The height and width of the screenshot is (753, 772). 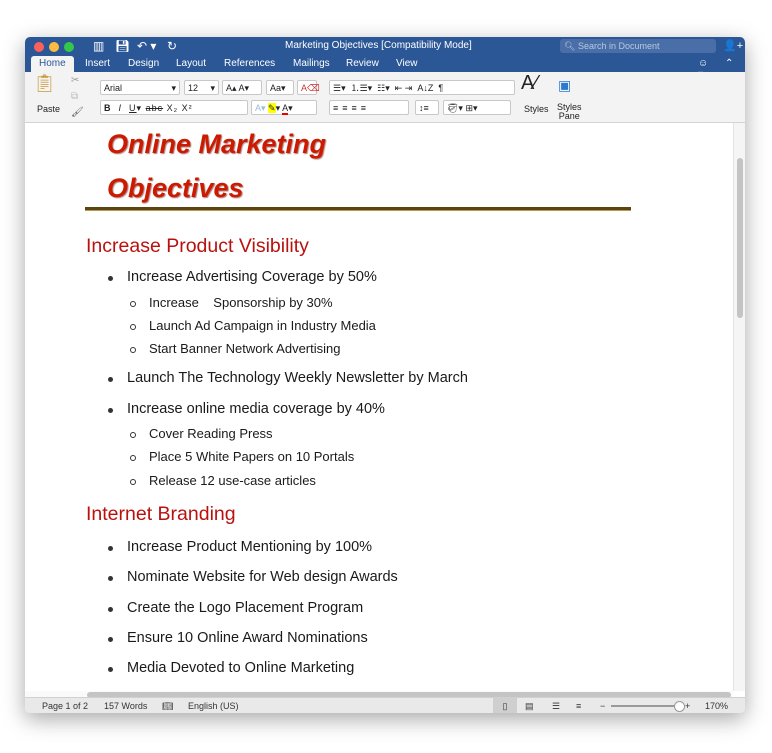 I want to click on zoom-level: 170%, so click(x=716, y=705).